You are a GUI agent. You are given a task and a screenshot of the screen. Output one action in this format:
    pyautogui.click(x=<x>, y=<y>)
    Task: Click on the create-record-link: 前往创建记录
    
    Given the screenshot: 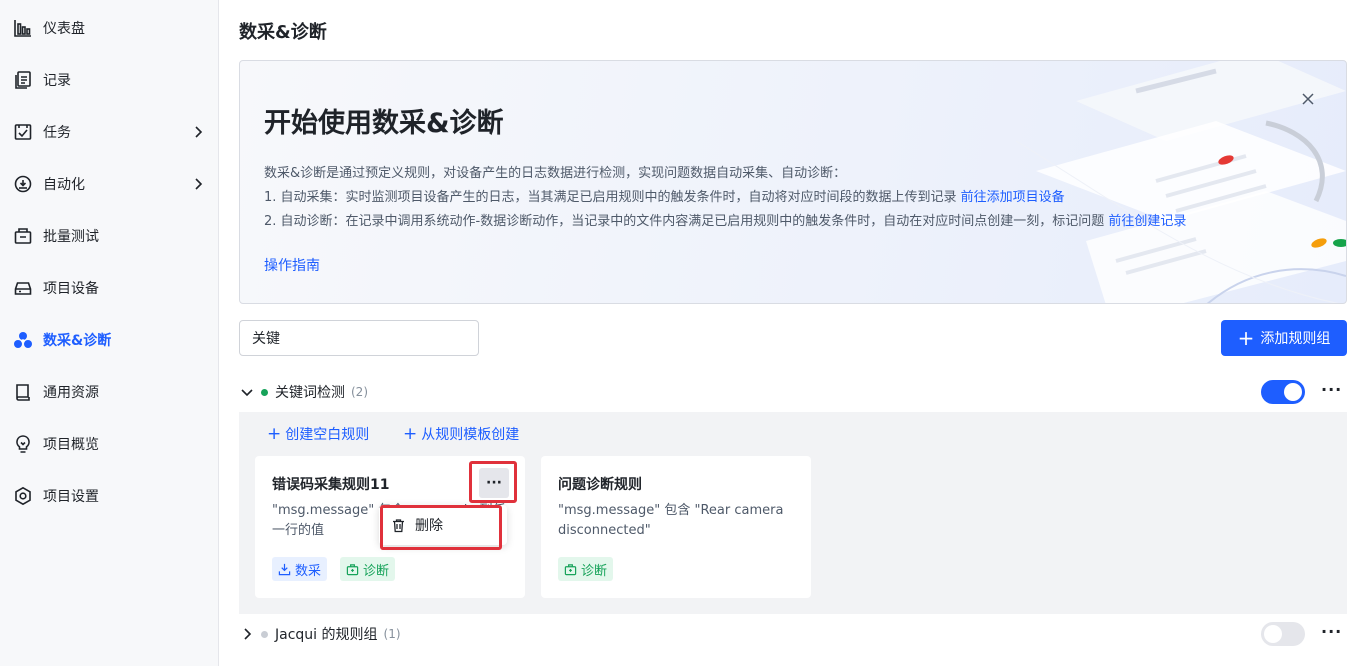 What is the action you would take?
    pyautogui.click(x=1147, y=221)
    